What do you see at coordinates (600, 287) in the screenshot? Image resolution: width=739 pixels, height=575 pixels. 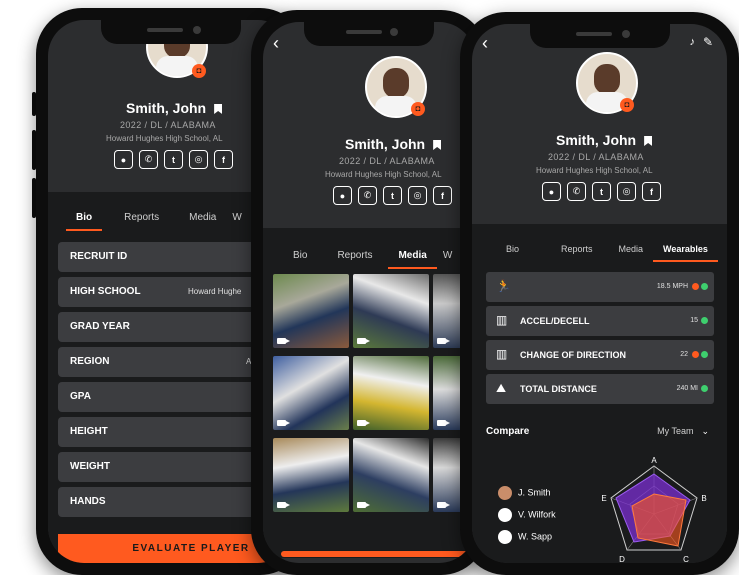 I see `metric-top-speed: 🏃 18.5 MPH` at bounding box center [600, 287].